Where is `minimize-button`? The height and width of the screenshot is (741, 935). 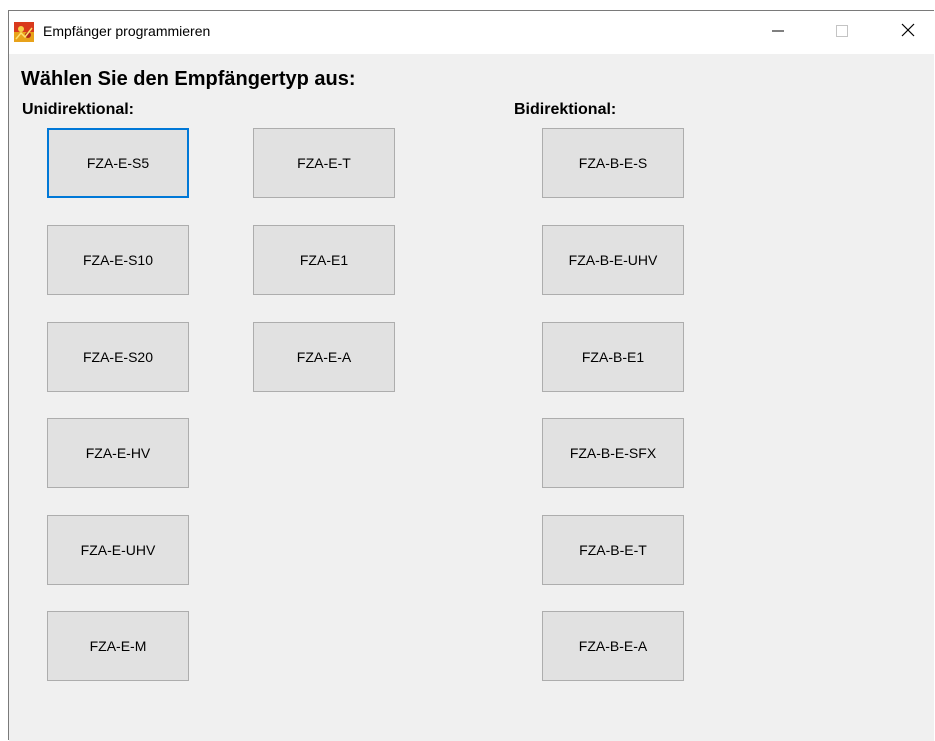 minimize-button is located at coordinates (778, 32).